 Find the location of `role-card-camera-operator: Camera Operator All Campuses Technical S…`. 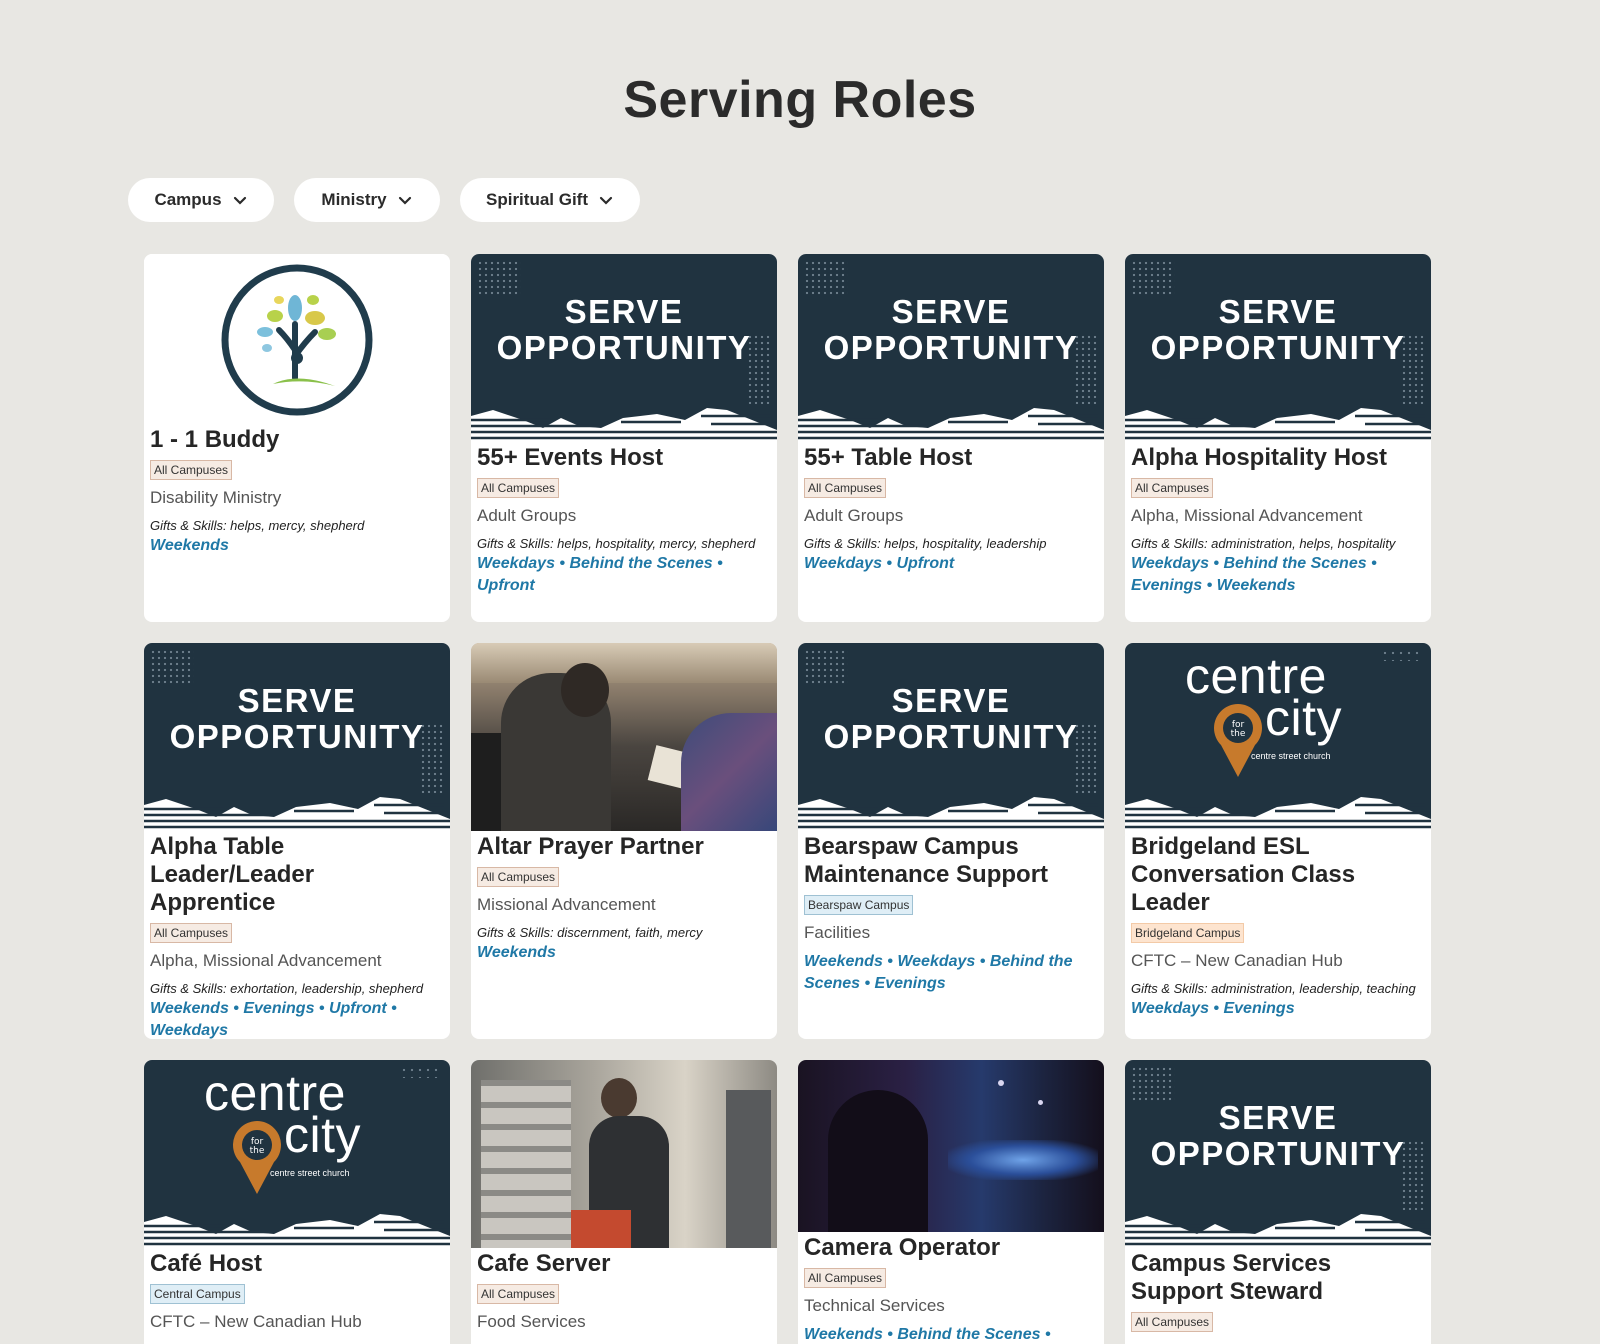

role-card-camera-operator: Camera Operator All Campuses Technical S… is located at coordinates (951, 1202).